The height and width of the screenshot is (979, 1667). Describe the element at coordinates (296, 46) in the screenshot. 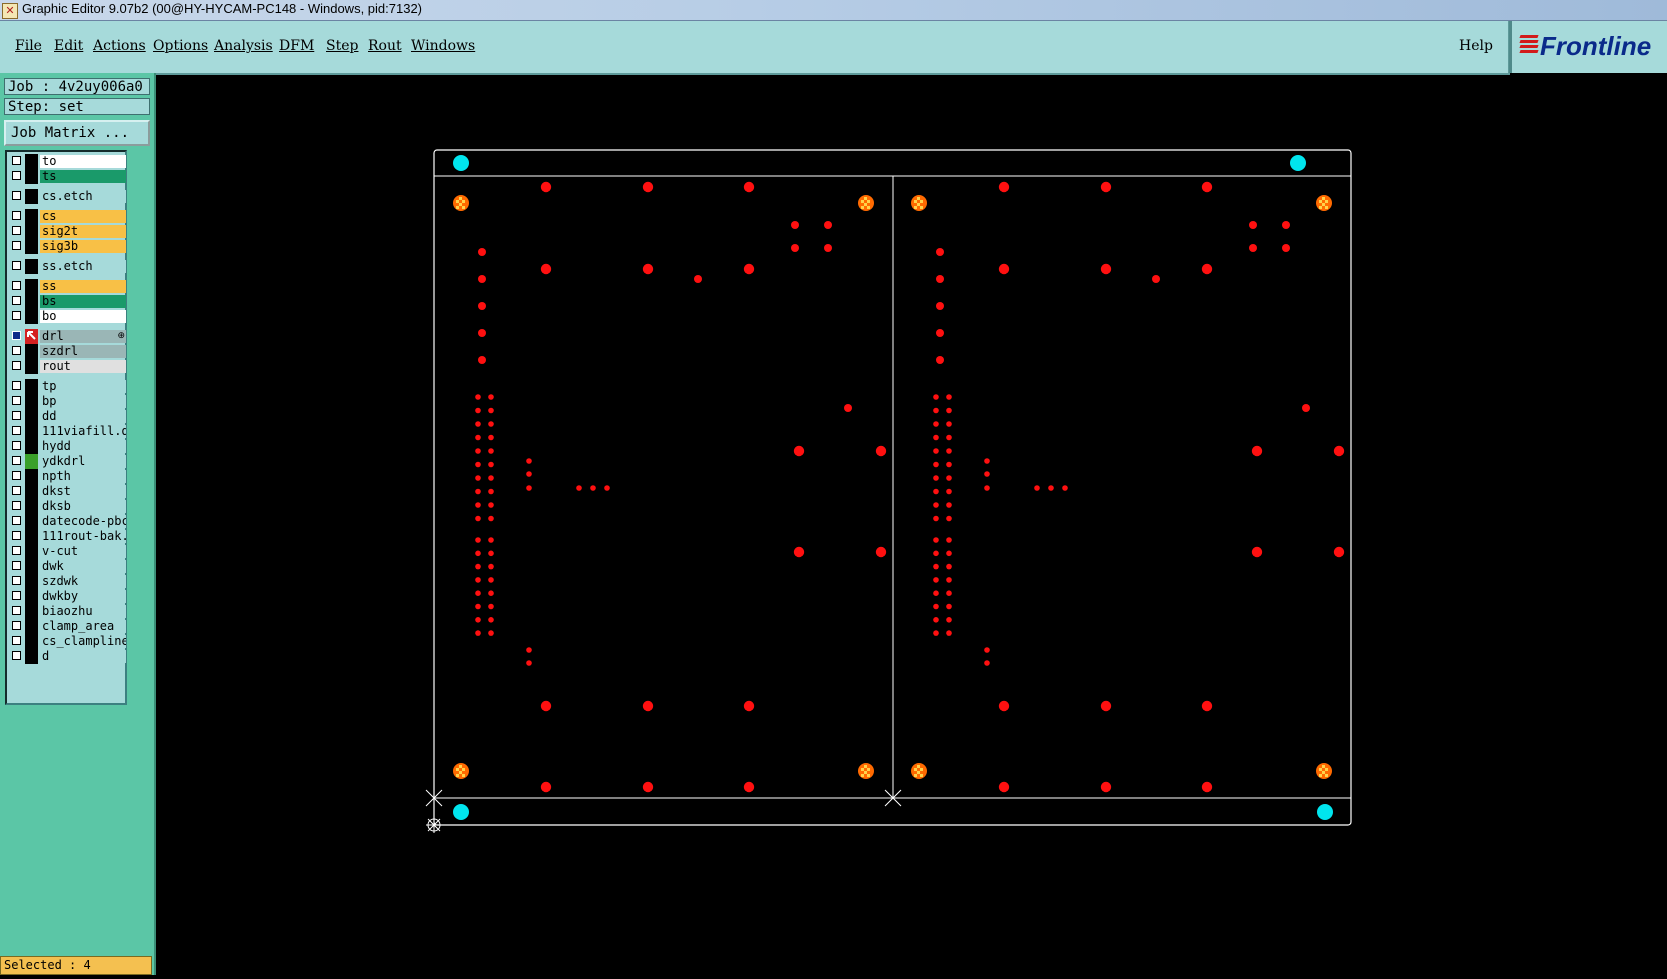

I see `menu-dfm: DFM` at that location.